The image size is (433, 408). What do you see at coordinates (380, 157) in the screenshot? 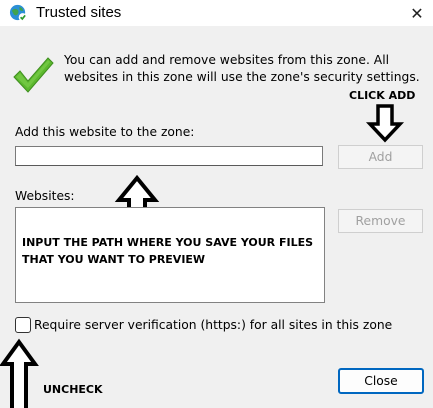
I see `add-button: Add` at bounding box center [380, 157].